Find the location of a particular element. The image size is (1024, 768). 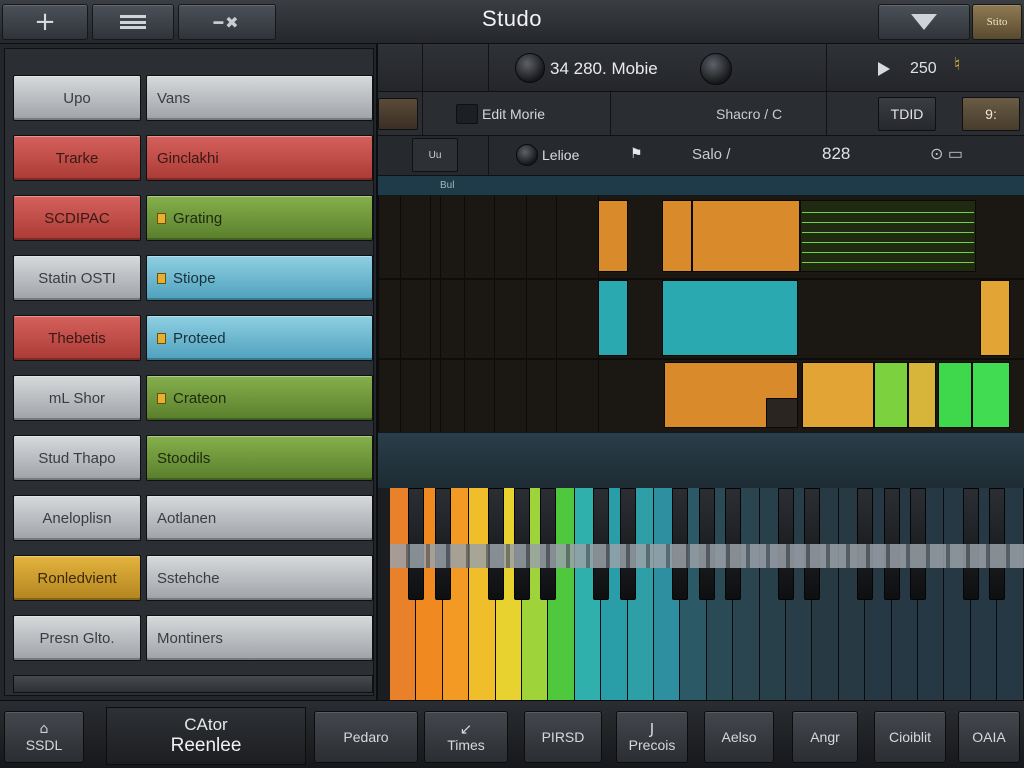

rack-button: Uu is located at coordinates (435, 155).